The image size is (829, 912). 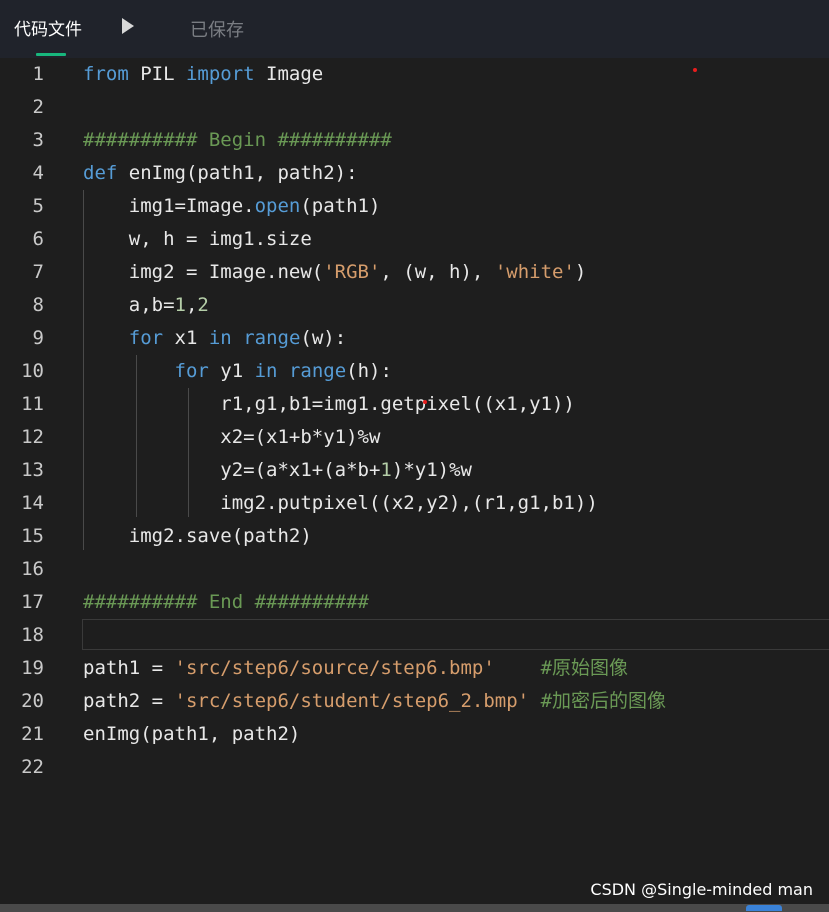 I want to click on line-number-gutter: 1 2 3 4 5 6 7 8 9 10 11 12 13 14 15 16 17 18 19 20 21 22, so click(x=30, y=481).